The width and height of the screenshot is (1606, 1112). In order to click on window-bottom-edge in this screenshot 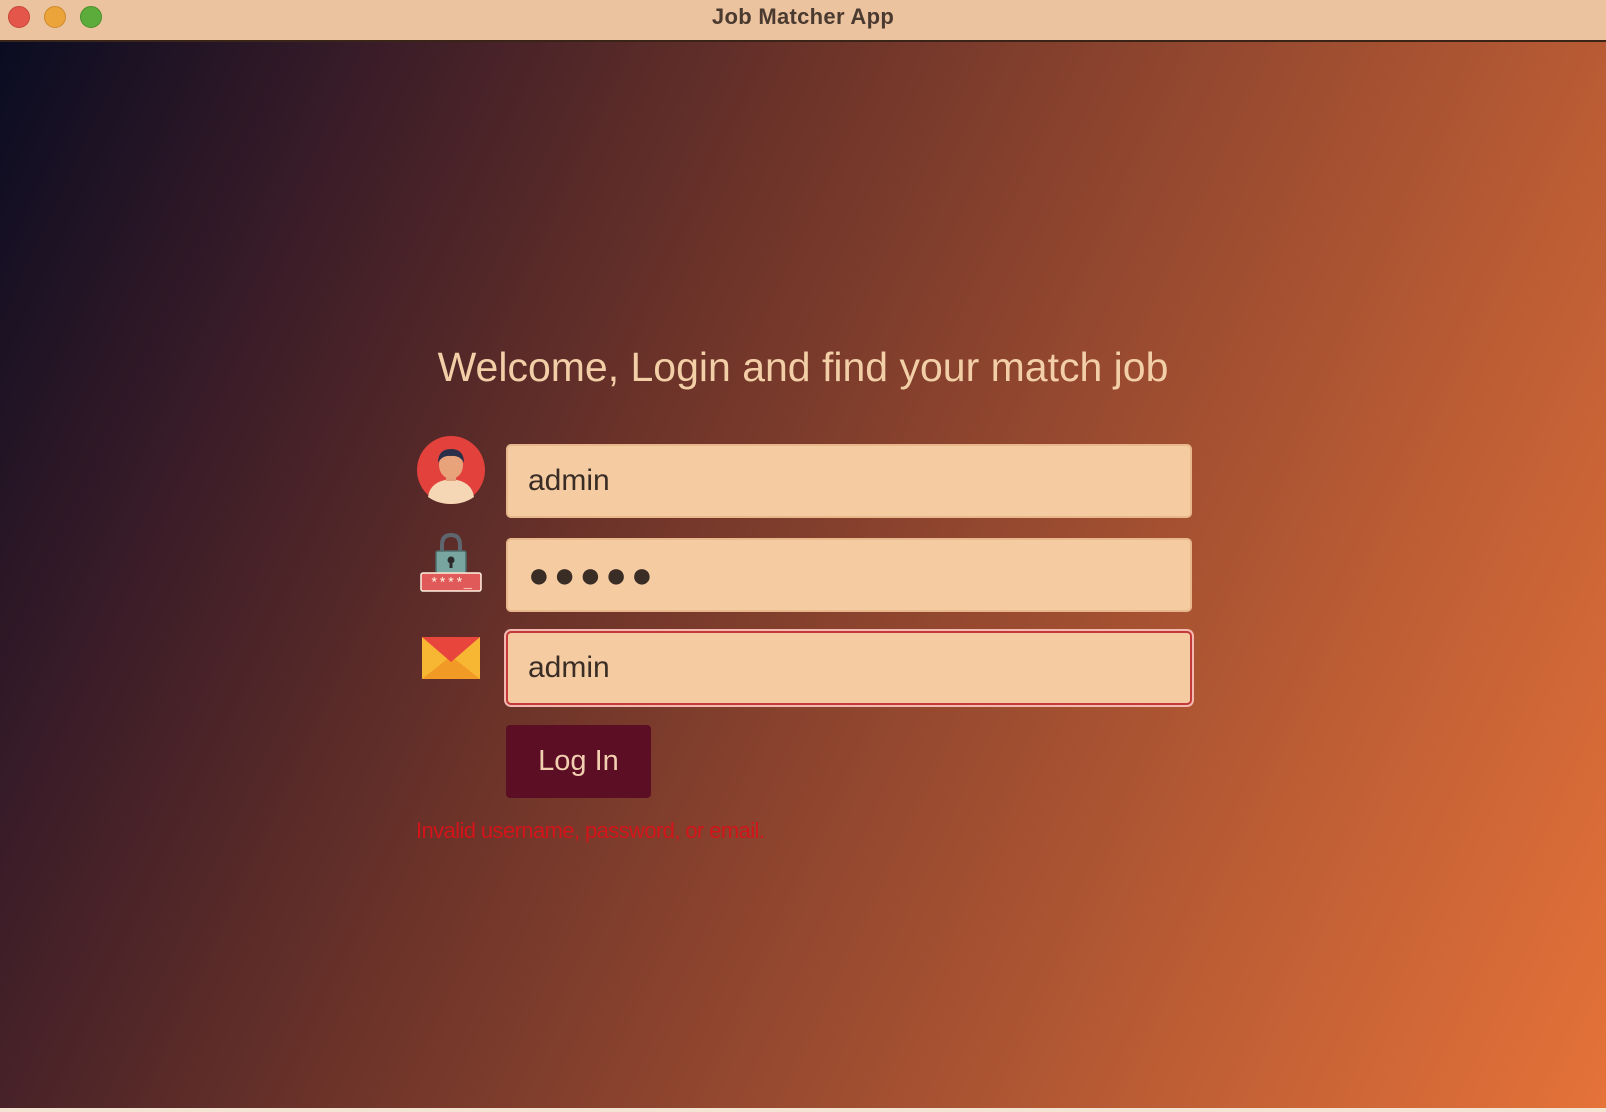, I will do `click(803, 1110)`.